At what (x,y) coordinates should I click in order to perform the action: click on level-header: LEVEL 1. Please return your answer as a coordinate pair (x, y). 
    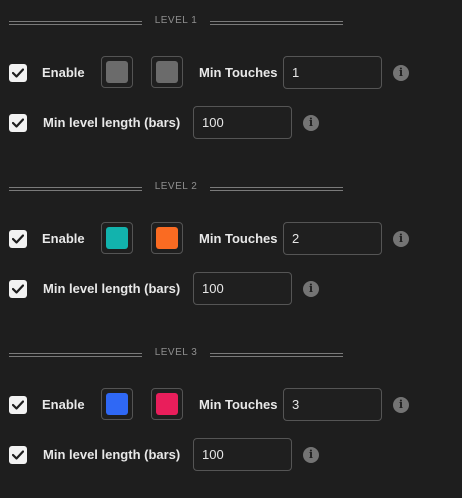
    Looking at the image, I should click on (231, 22).